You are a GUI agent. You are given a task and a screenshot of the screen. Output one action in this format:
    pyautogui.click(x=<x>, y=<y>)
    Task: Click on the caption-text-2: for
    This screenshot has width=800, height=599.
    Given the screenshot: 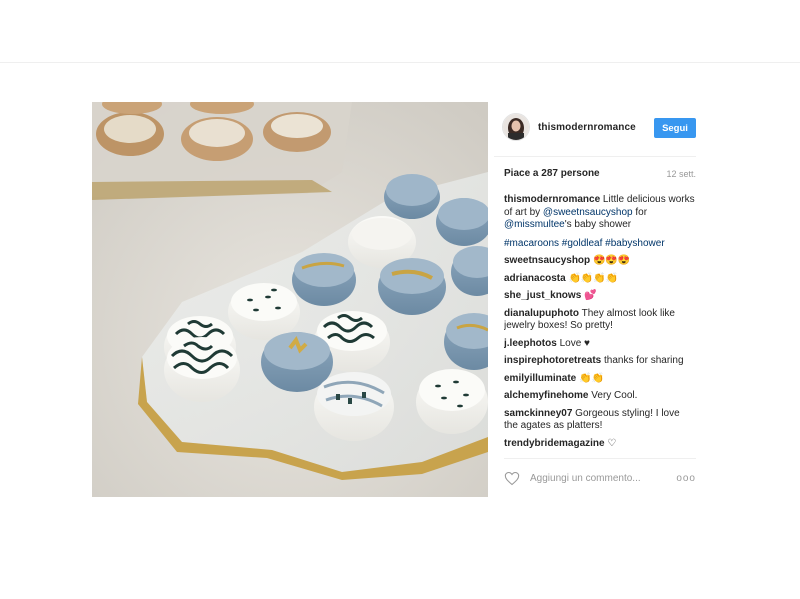 What is the action you would take?
    pyautogui.click(x=641, y=212)
    